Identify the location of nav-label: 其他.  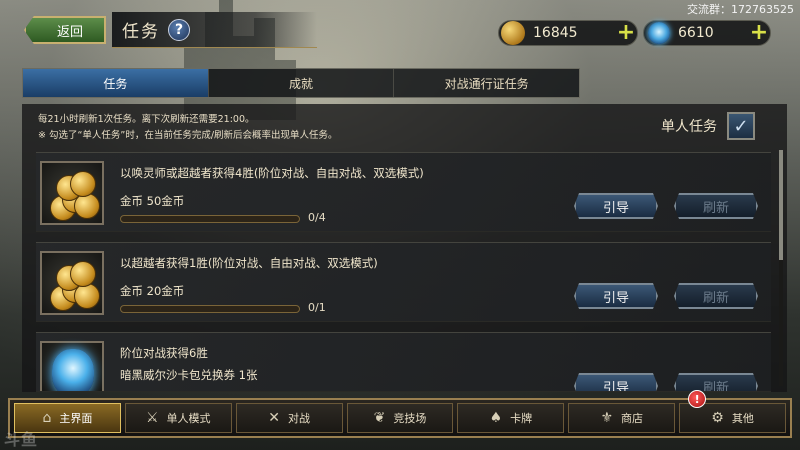
(742, 418).